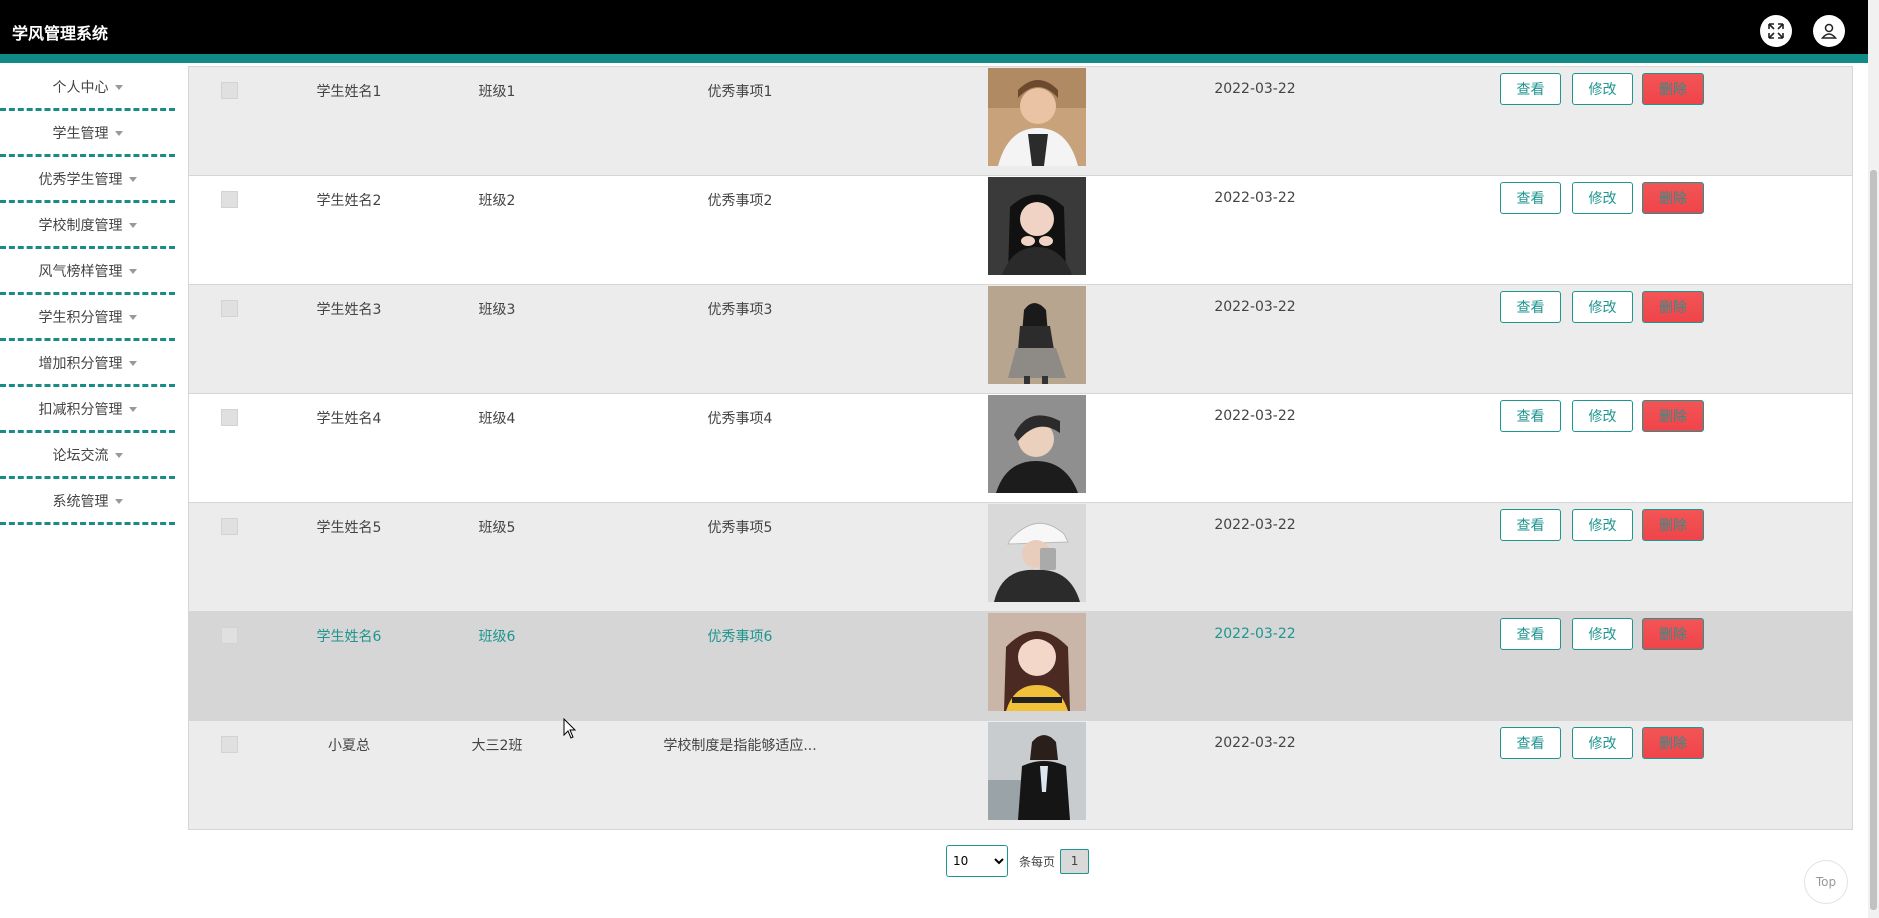 This screenshot has width=1879, height=918. I want to click on sidebar-item-role-model-management: 风气榜样管理, so click(87, 272).